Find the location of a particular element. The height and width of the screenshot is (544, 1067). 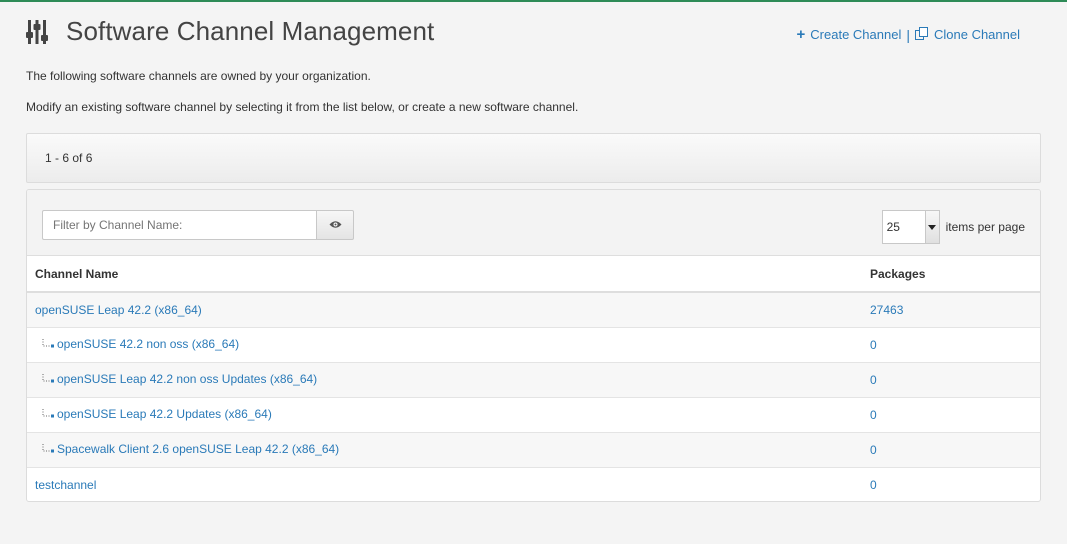

page-header: Software Channel Management is located at coordinates (230, 31).